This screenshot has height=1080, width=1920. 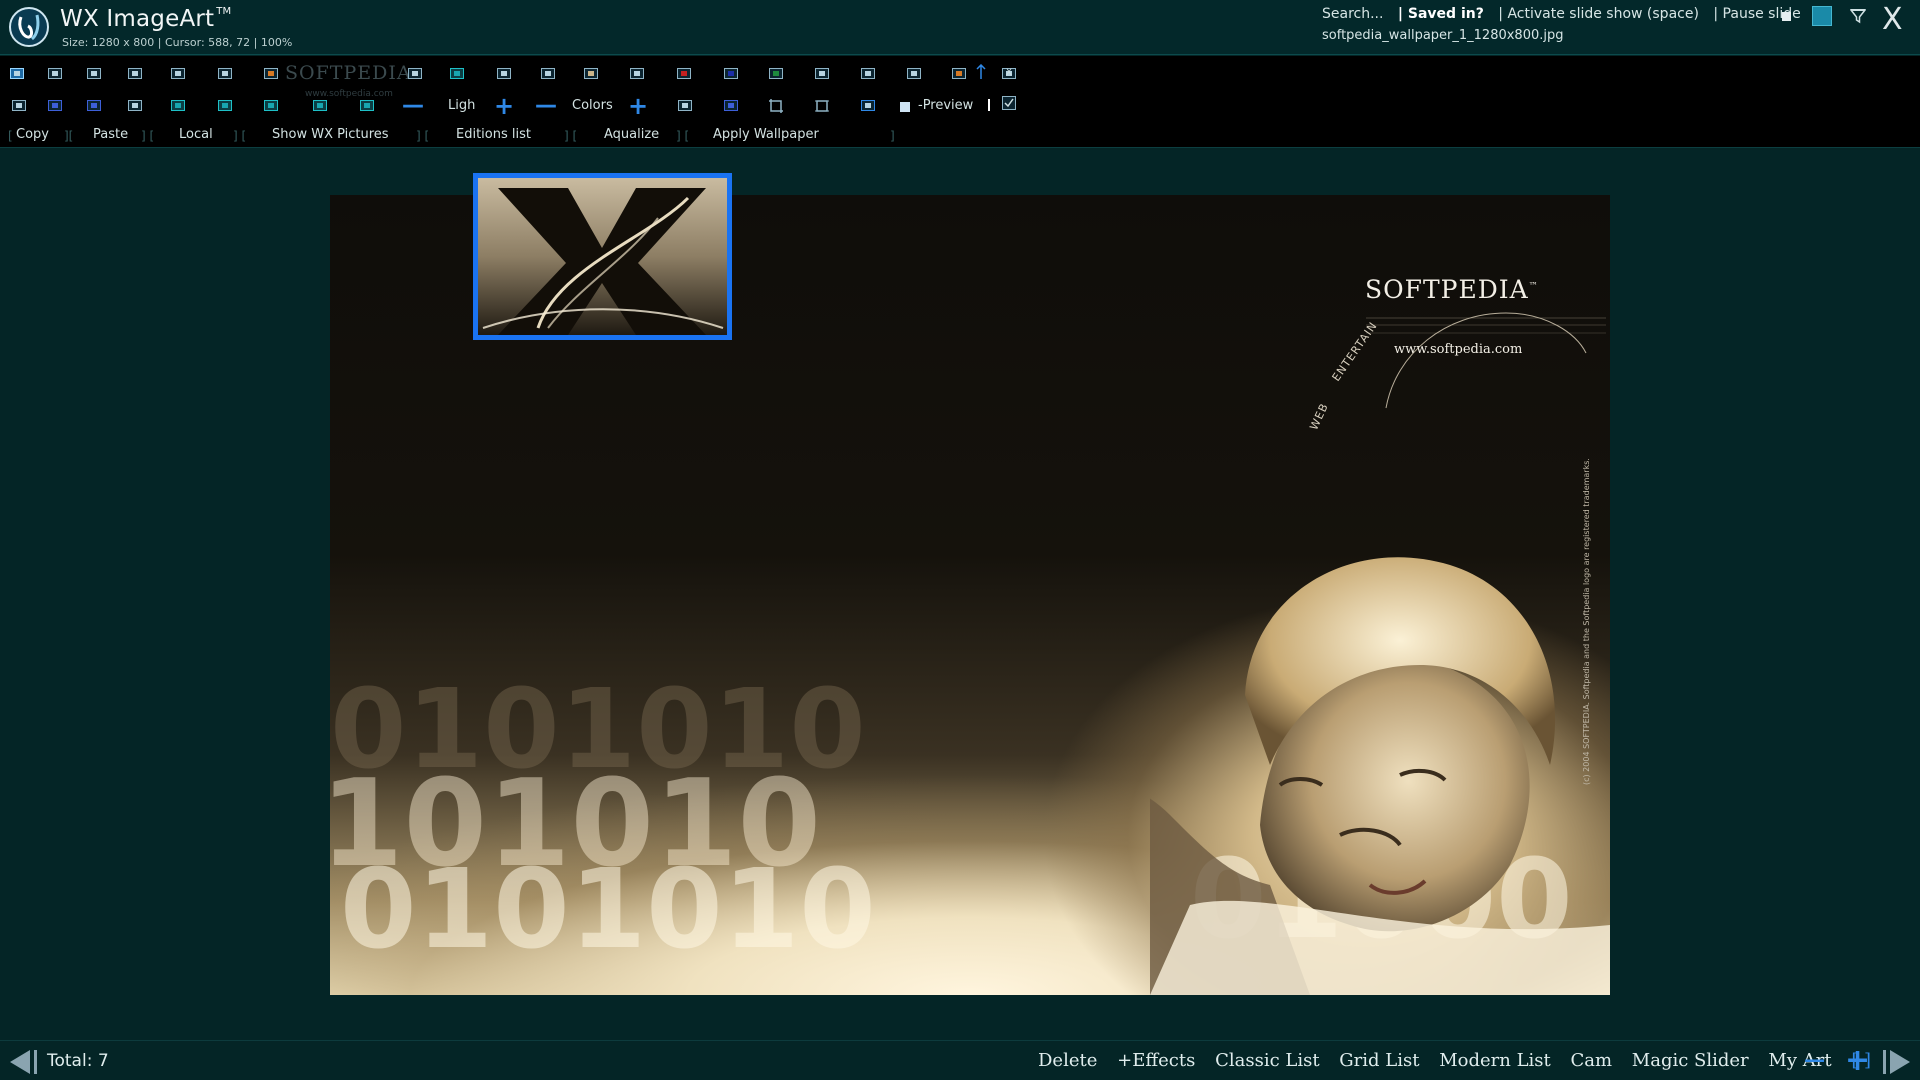 What do you see at coordinates (822, 106) in the screenshot?
I see `resize-icon` at bounding box center [822, 106].